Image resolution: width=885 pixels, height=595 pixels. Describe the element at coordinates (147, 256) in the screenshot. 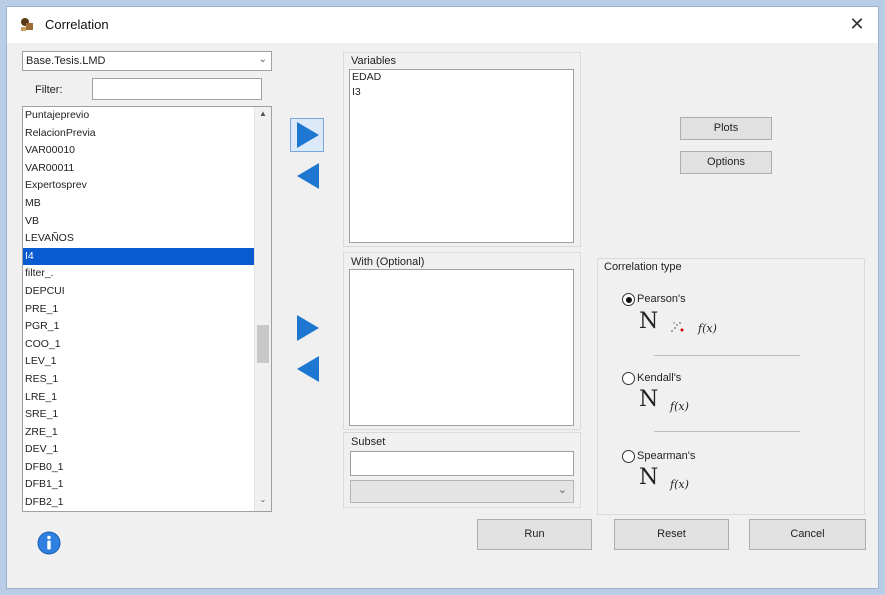

I see `list-item: I4` at that location.